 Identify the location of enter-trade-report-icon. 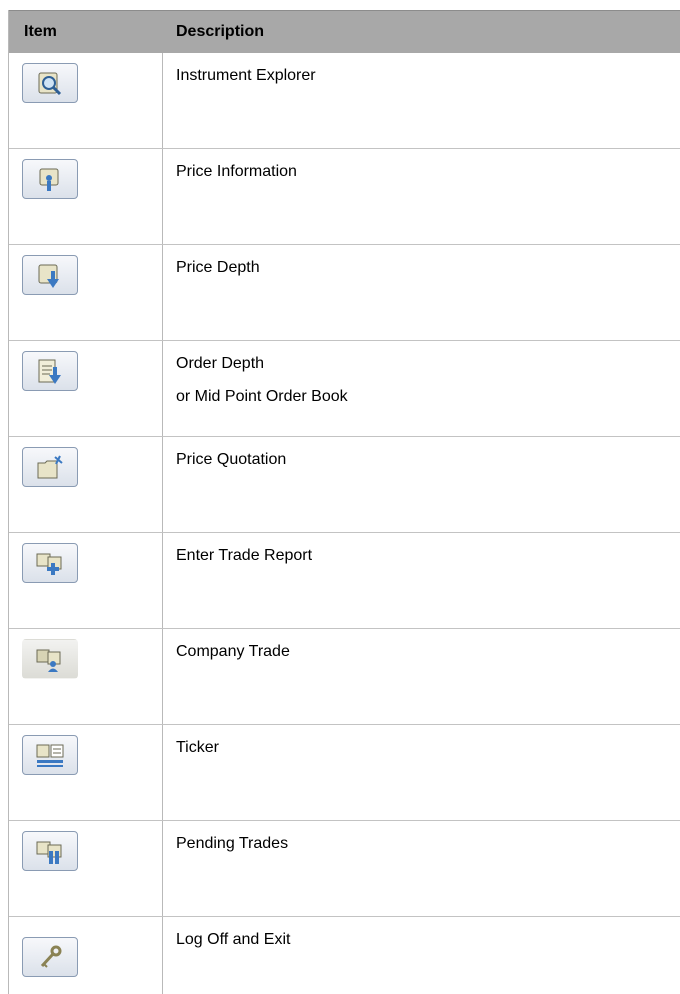
(49, 564).